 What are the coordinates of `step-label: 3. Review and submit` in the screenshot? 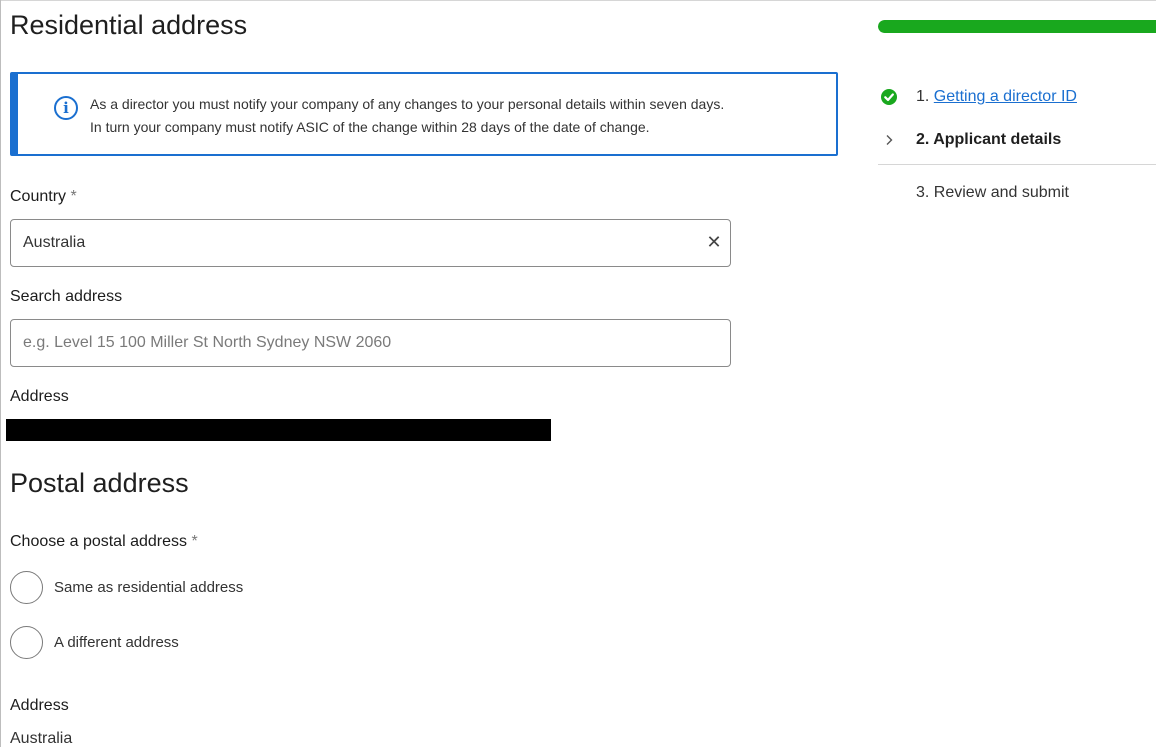 It's located at (992, 193).